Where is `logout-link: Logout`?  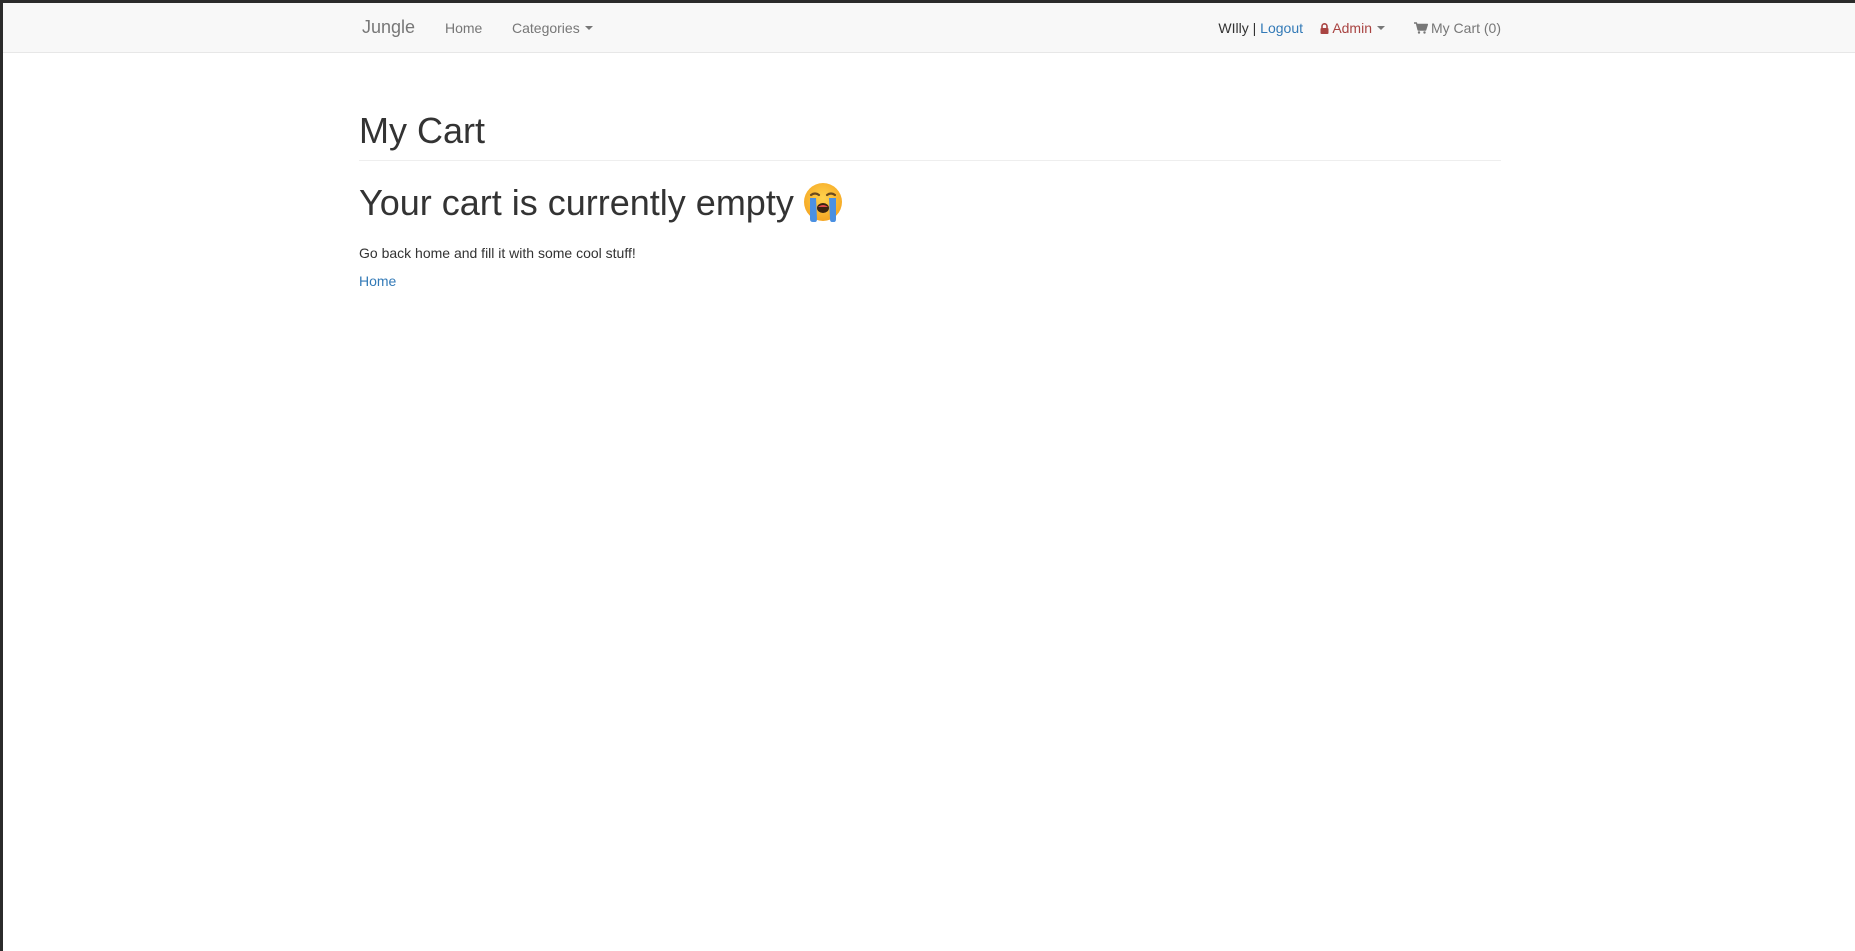
logout-link: Logout is located at coordinates (1281, 28).